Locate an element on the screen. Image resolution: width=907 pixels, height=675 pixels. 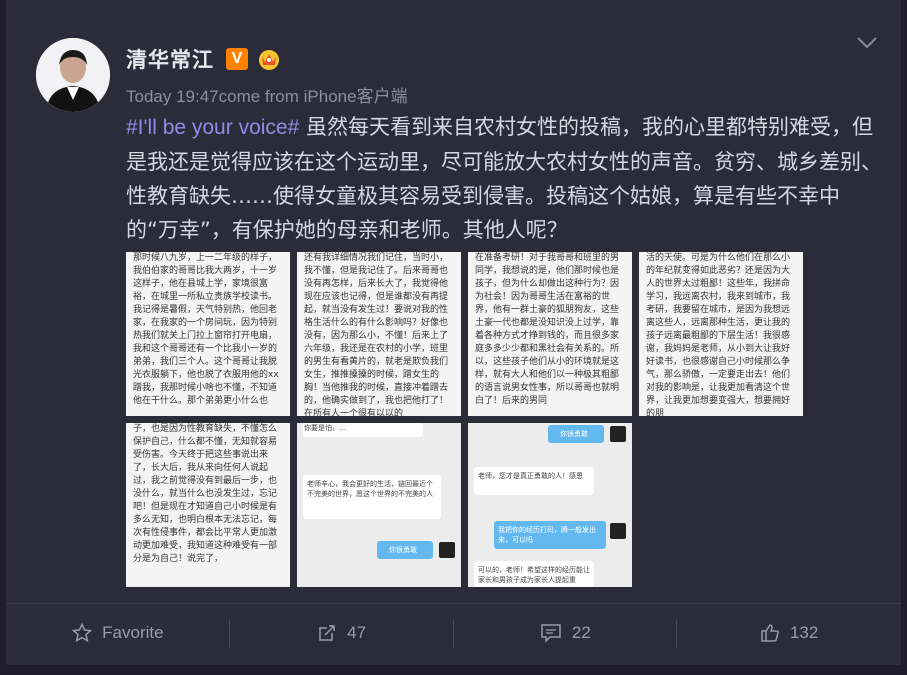
image-text: 可以的，老师！希望这样的经历能让家长和男孩子成为家长人提起重 is located at coordinates (534, 575).